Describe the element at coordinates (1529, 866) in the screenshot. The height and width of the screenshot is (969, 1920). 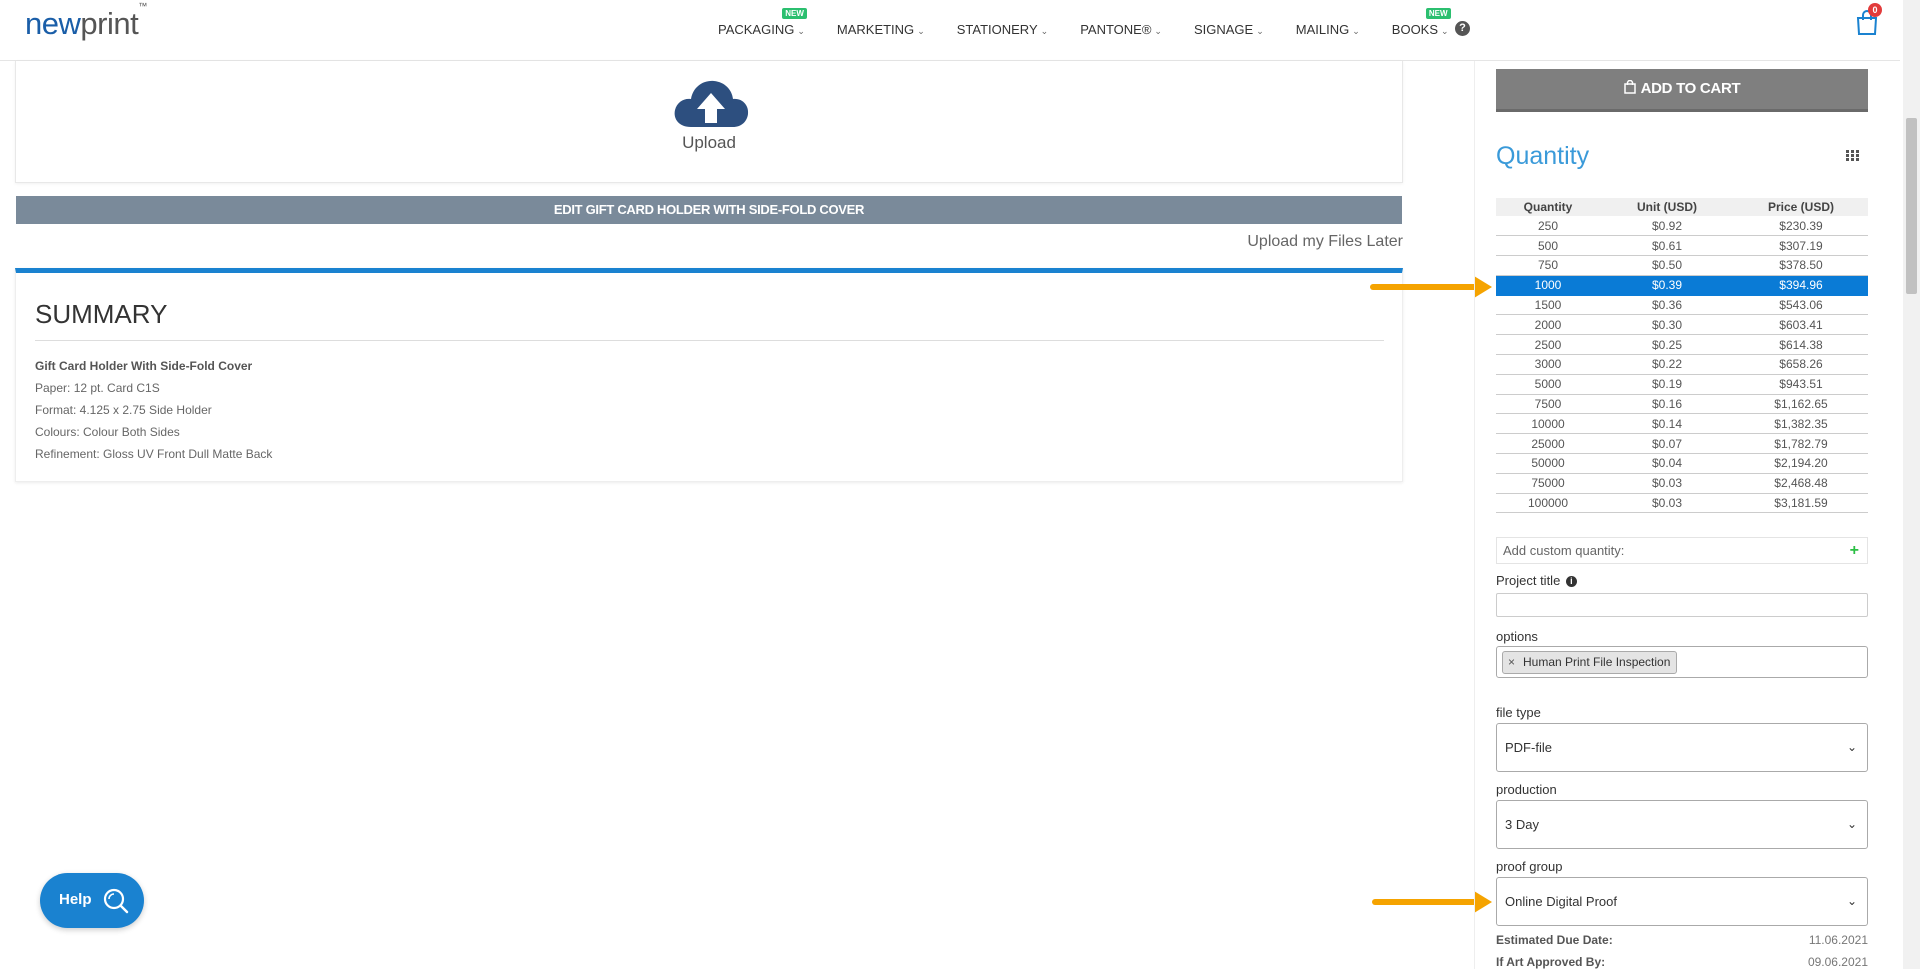
I see `proof-group-label: proof group` at that location.